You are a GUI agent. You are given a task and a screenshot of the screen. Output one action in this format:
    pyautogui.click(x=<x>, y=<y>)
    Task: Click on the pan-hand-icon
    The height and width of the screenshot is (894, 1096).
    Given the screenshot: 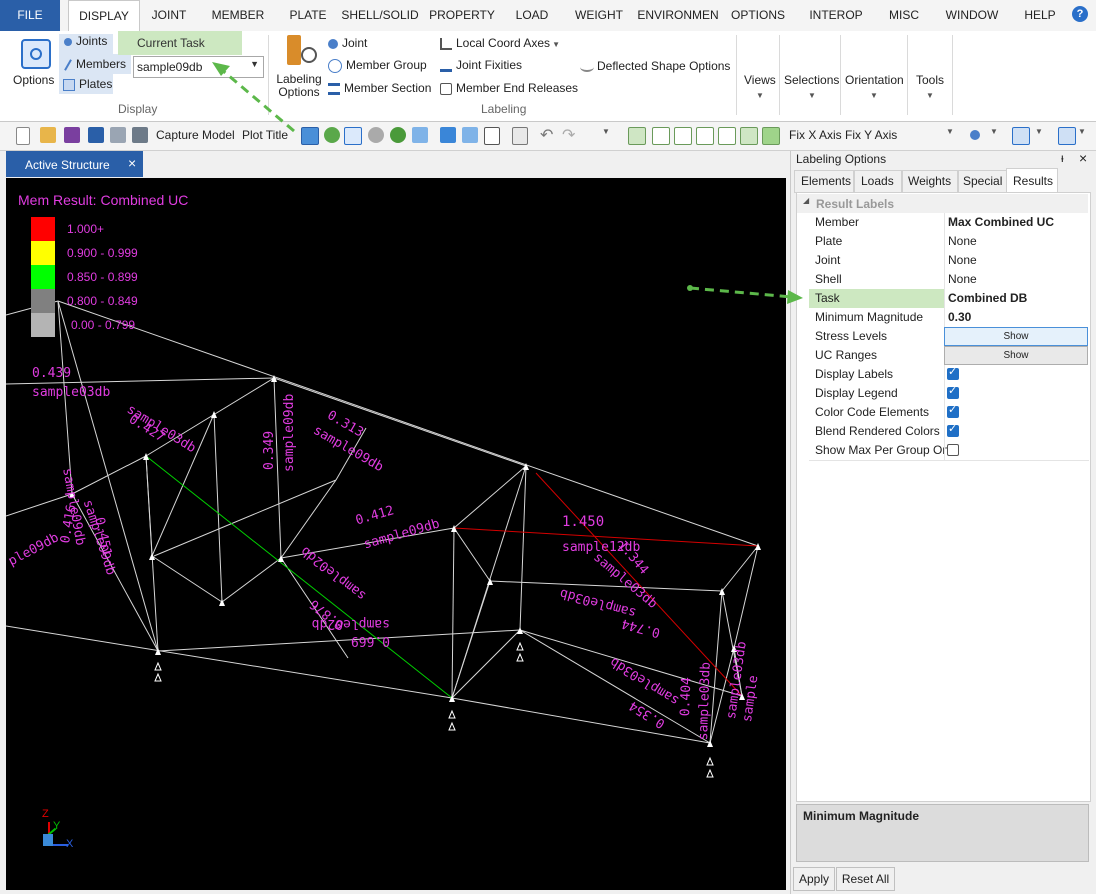 What is the action you would take?
    pyautogui.click(x=353, y=136)
    